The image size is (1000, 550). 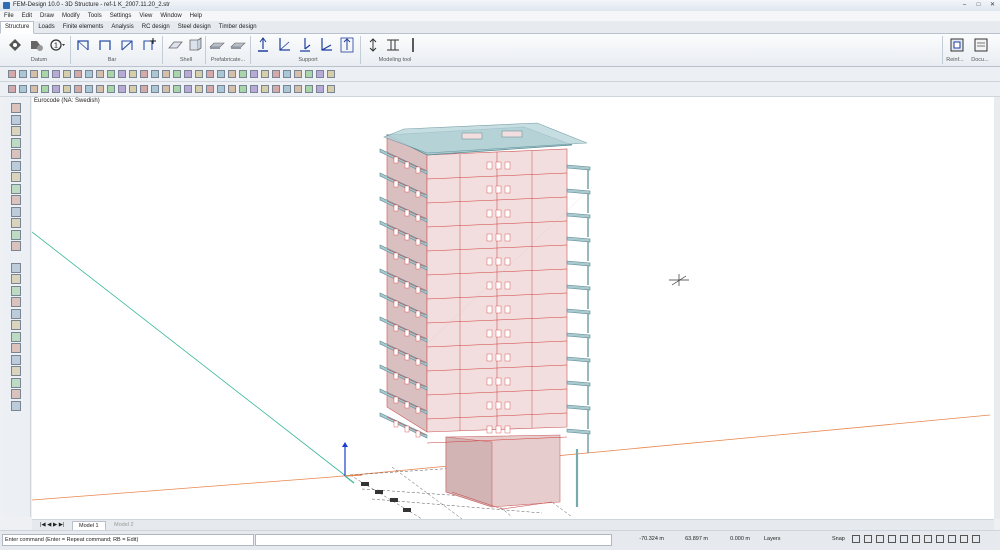 I want to click on tab-steel-design: Steel design, so click(x=194, y=27).